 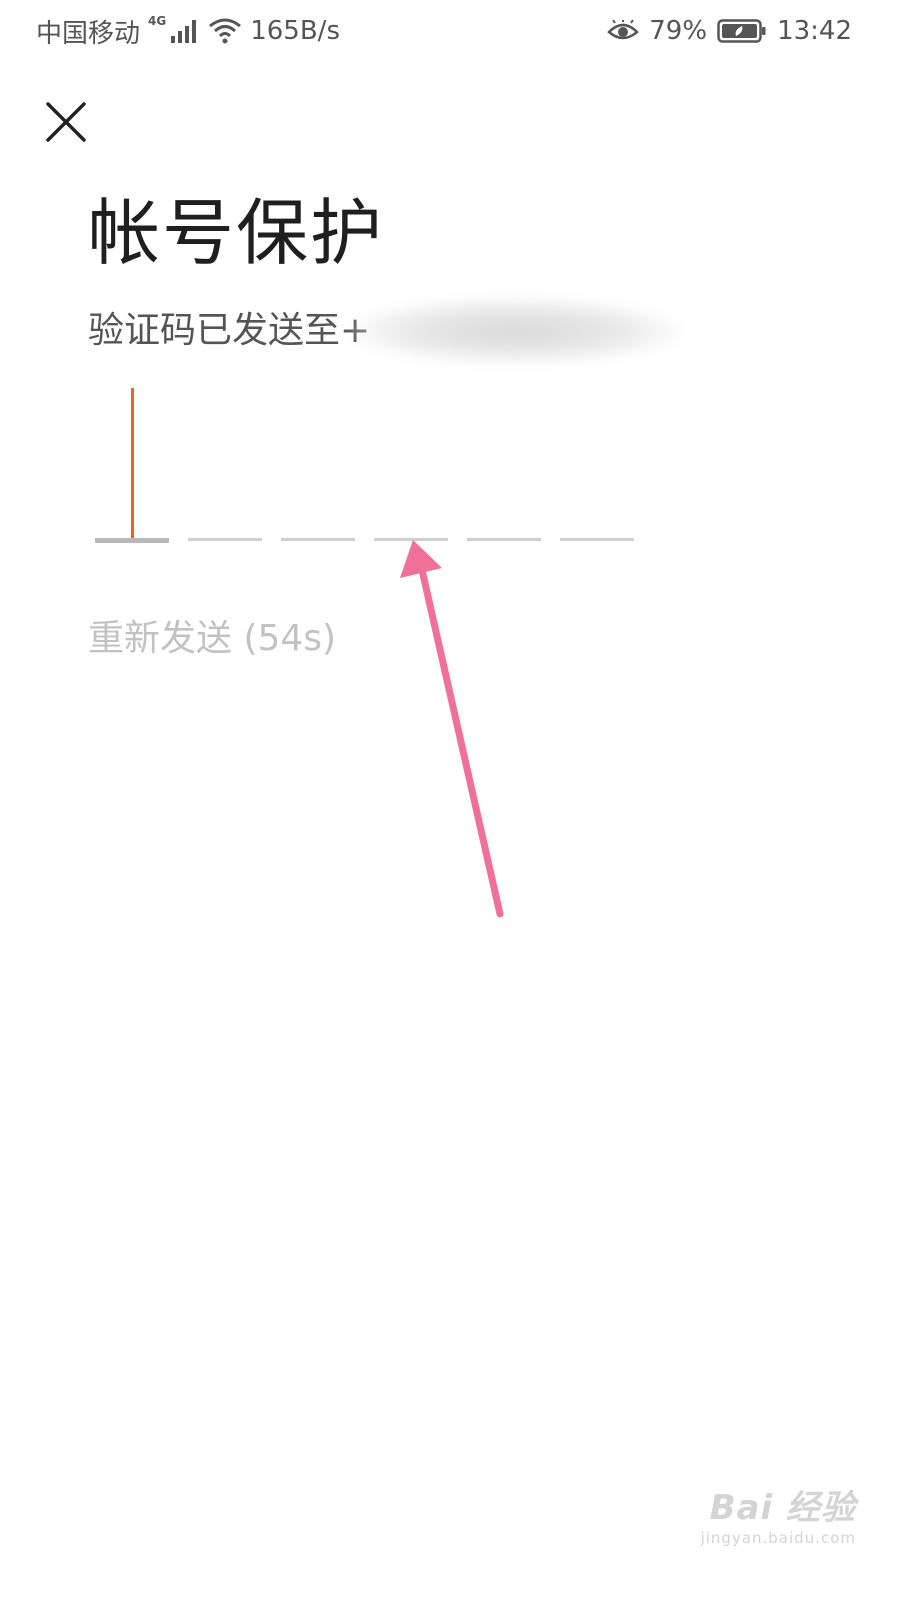 I want to click on clock: 13:42, so click(x=814, y=31).